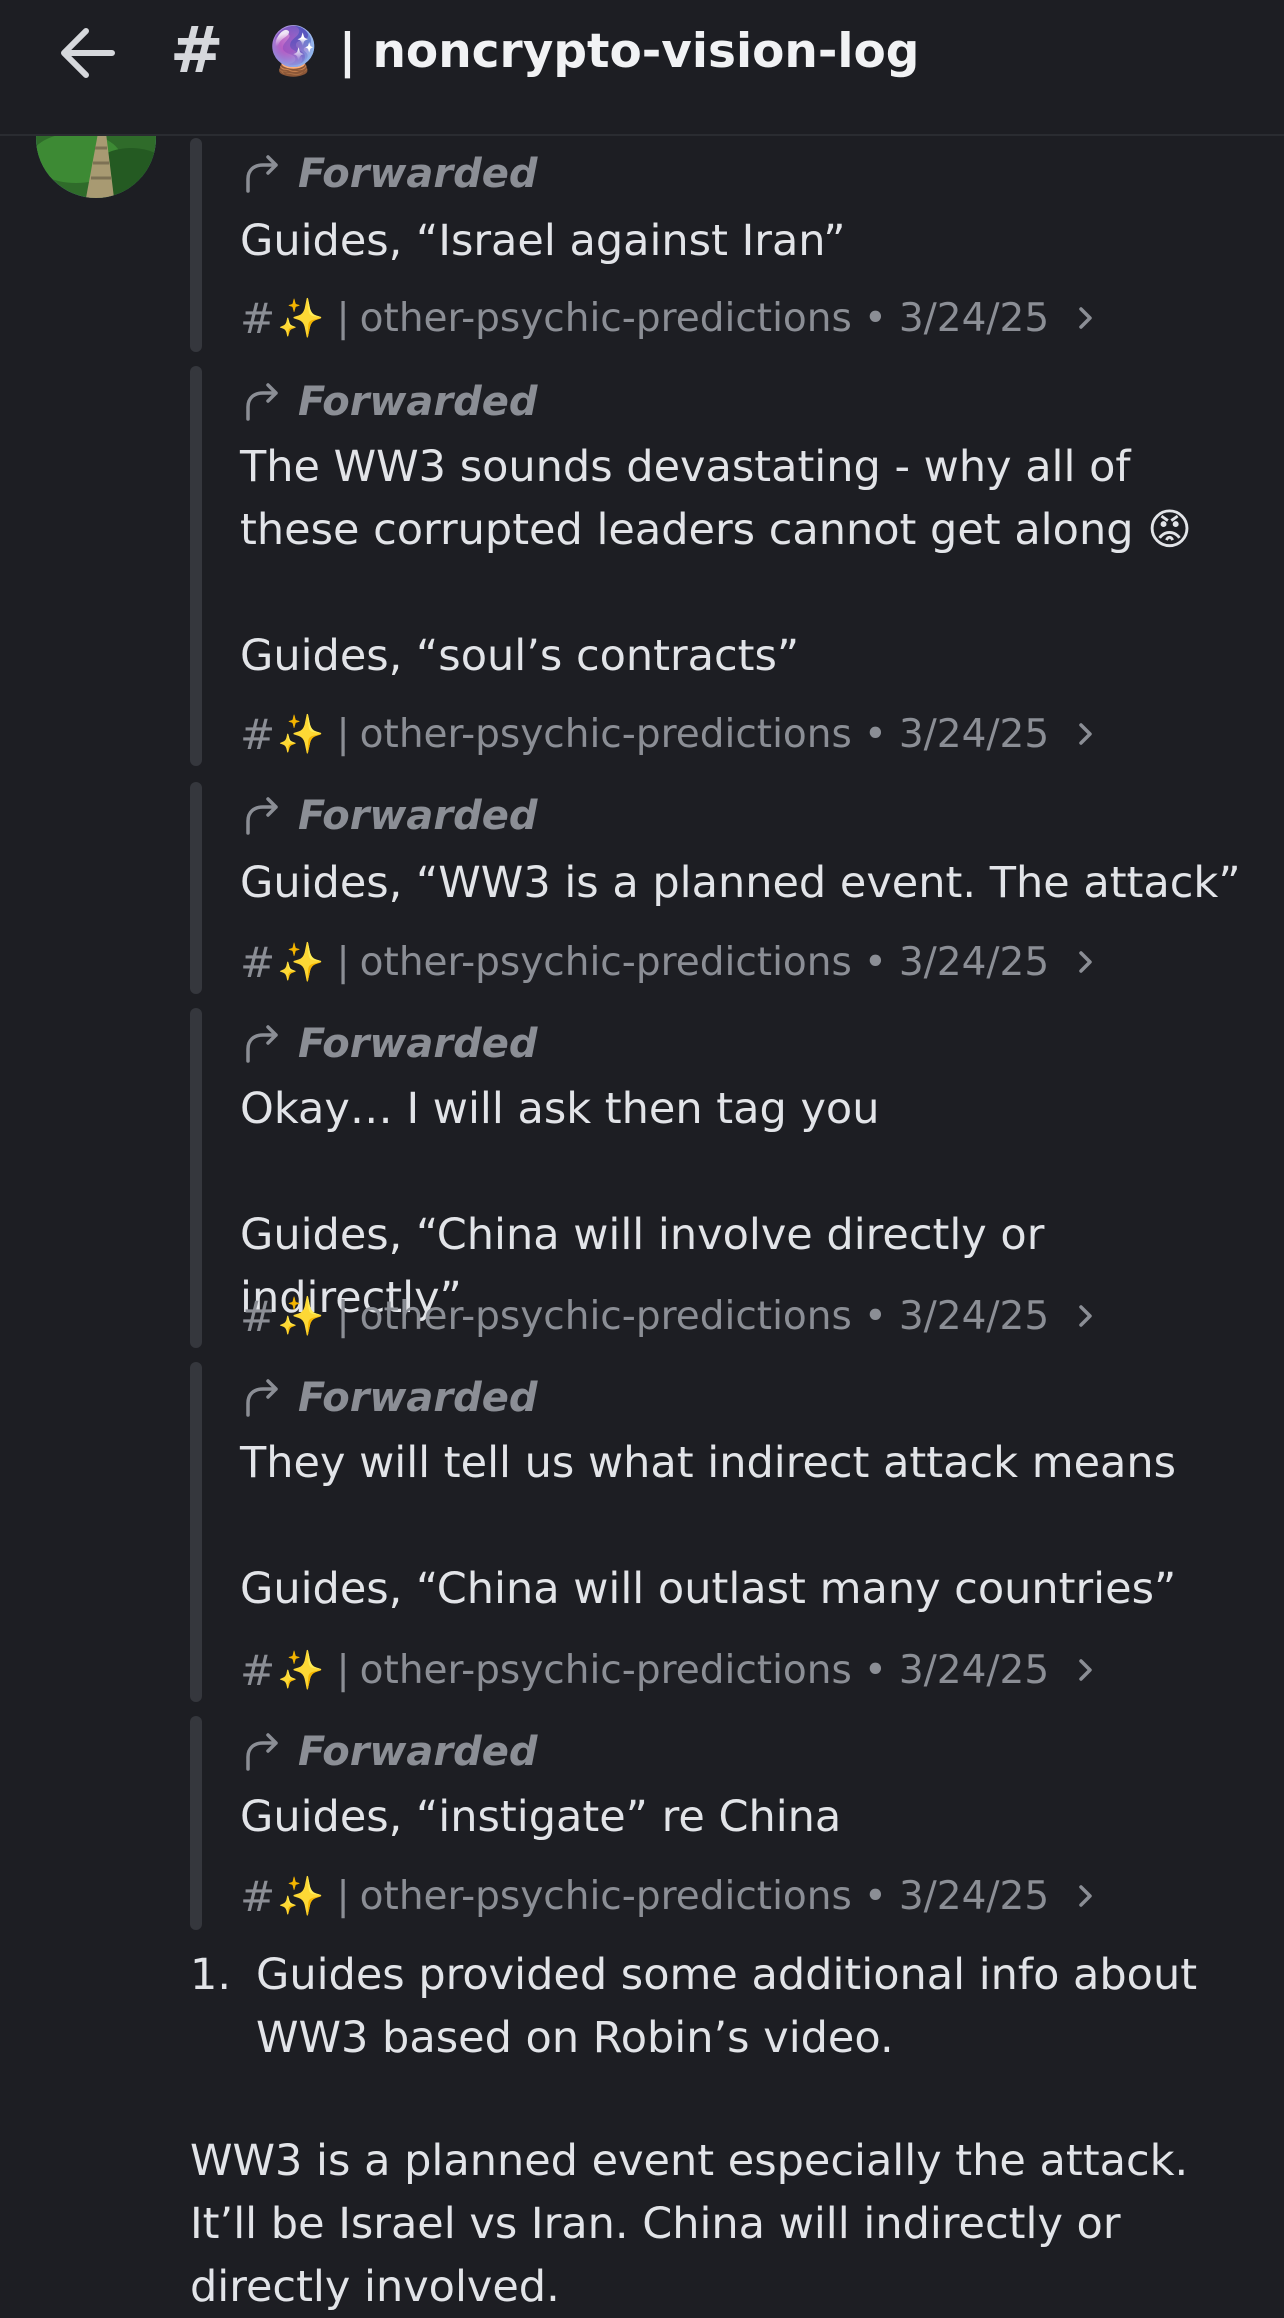 Image resolution: width=1284 pixels, height=2318 pixels. What do you see at coordinates (197, 51) in the screenshot?
I see `channel-hash-icon: #` at bounding box center [197, 51].